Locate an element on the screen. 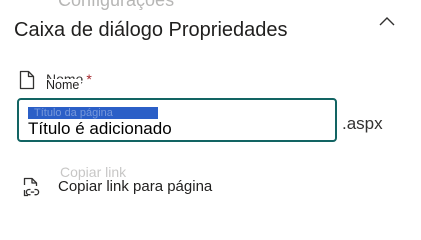  chevron-up-icon is located at coordinates (387, 21).